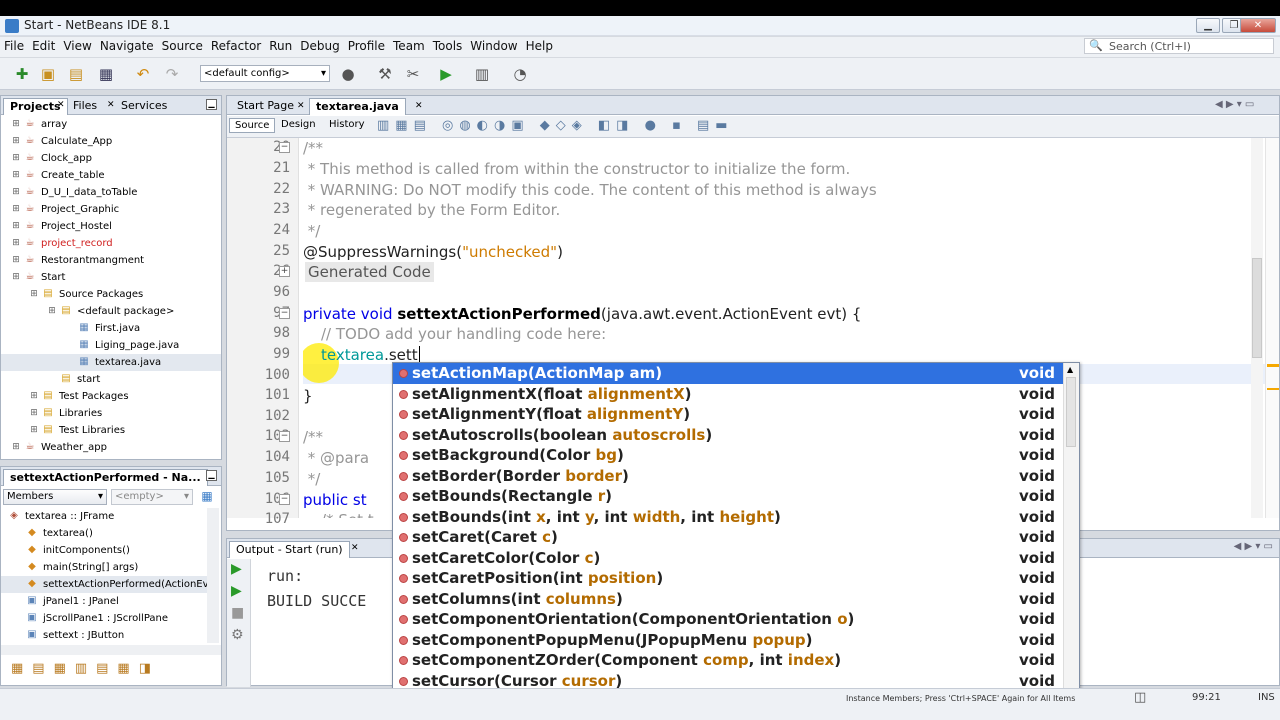  What do you see at coordinates (493, 46) in the screenshot?
I see `menu-window: Window` at bounding box center [493, 46].